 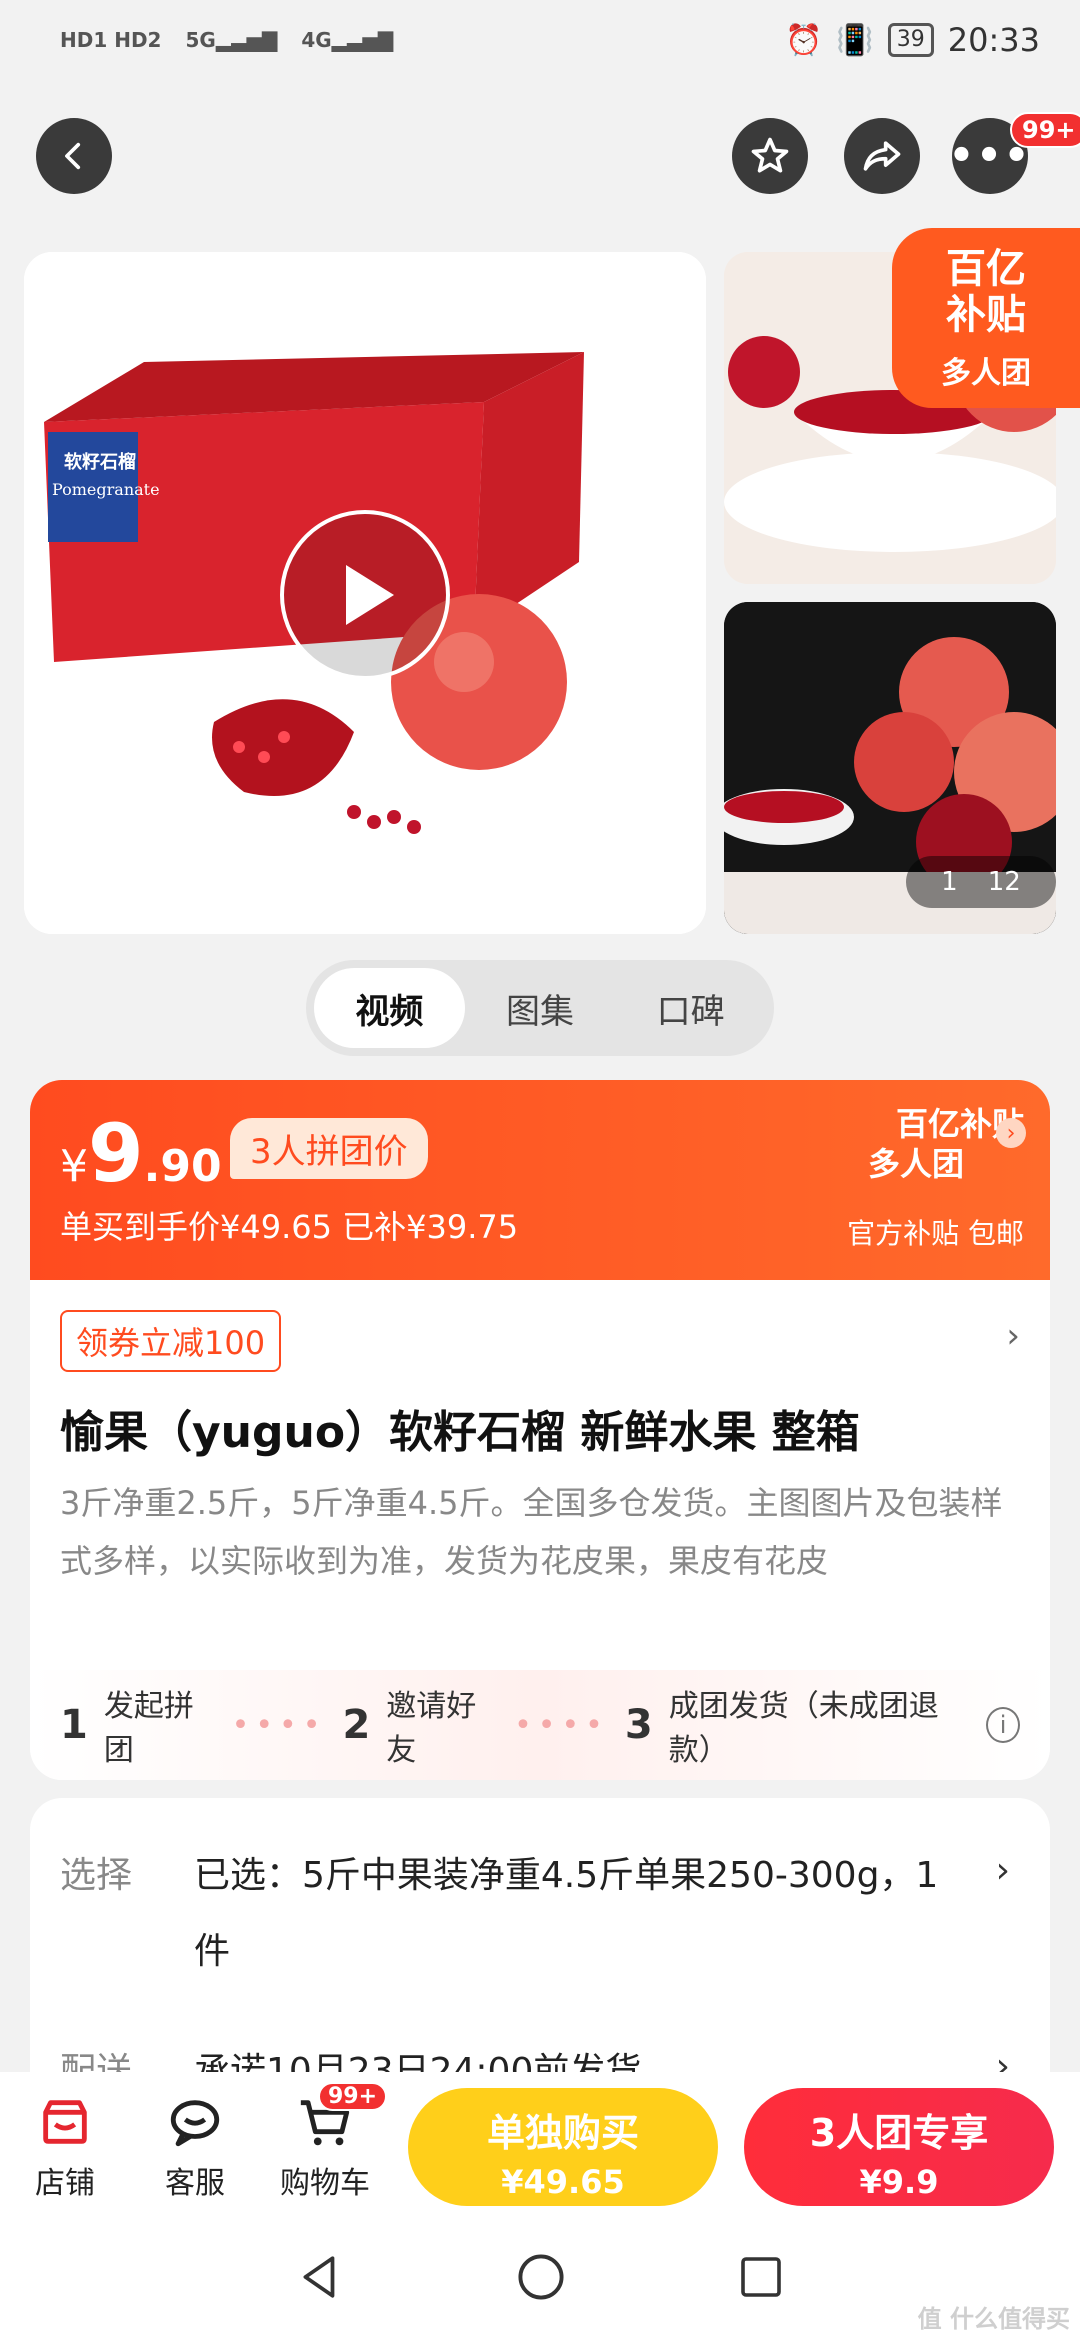 I want to click on bottom-action-bar: 店铺 客服 购物车 99+ 单独购买 ¥49.65 3人团专享 ¥9.9, so click(x=540, y=2143).